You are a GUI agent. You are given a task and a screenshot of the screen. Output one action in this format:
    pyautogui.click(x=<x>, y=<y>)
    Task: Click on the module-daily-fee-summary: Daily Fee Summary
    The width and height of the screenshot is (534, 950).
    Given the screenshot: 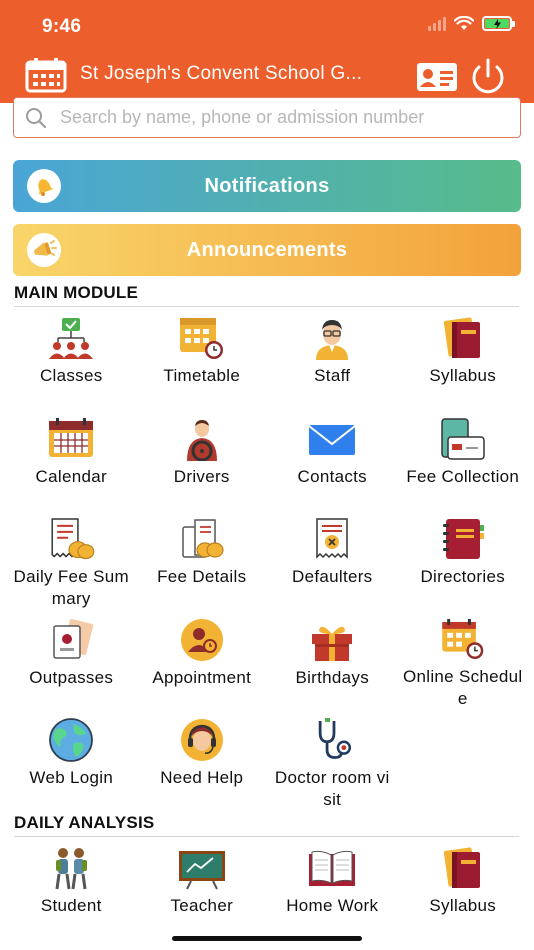 What is the action you would take?
    pyautogui.click(x=71, y=559)
    